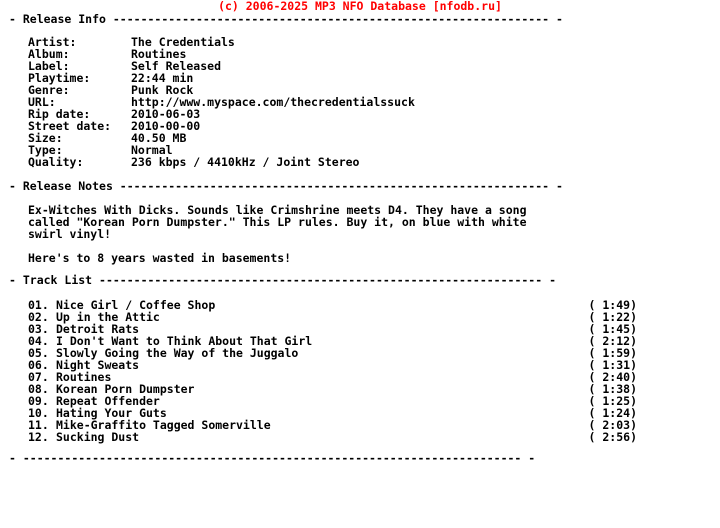 The width and height of the screenshot is (720, 528). Describe the element at coordinates (160, 258) in the screenshot. I see `release-notes-line: Here's to 8 years wasted in basements!` at that location.